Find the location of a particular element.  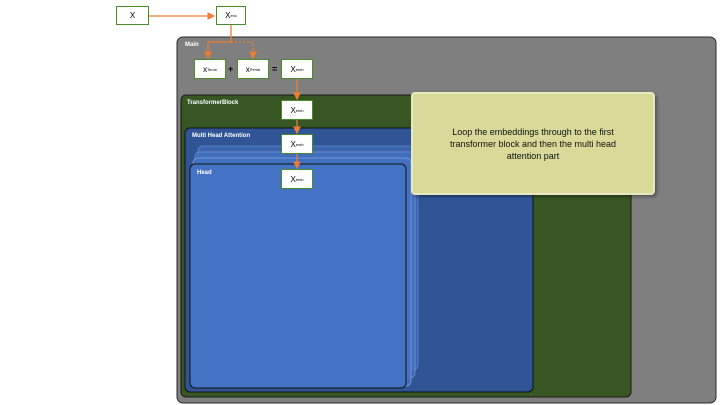

node-x-emb-block: Xemb is located at coordinates (297, 110).